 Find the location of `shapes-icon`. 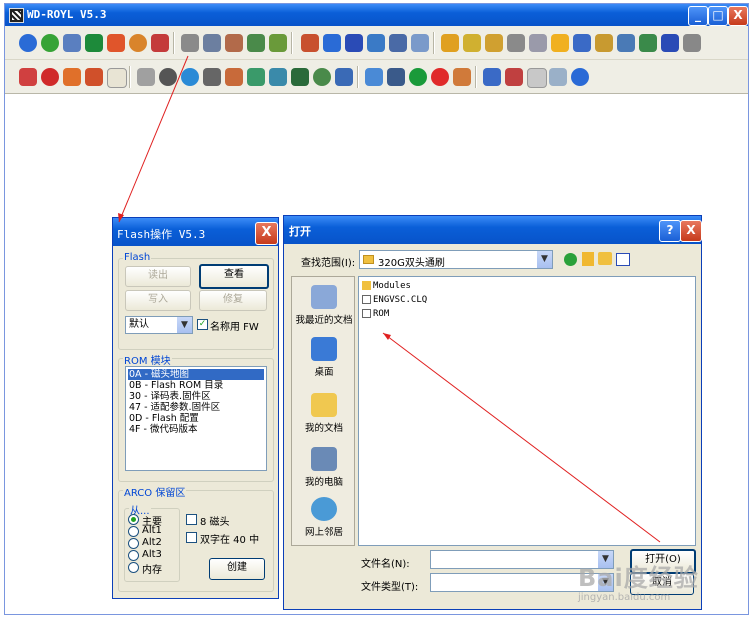

shapes-icon is located at coordinates (344, 77).